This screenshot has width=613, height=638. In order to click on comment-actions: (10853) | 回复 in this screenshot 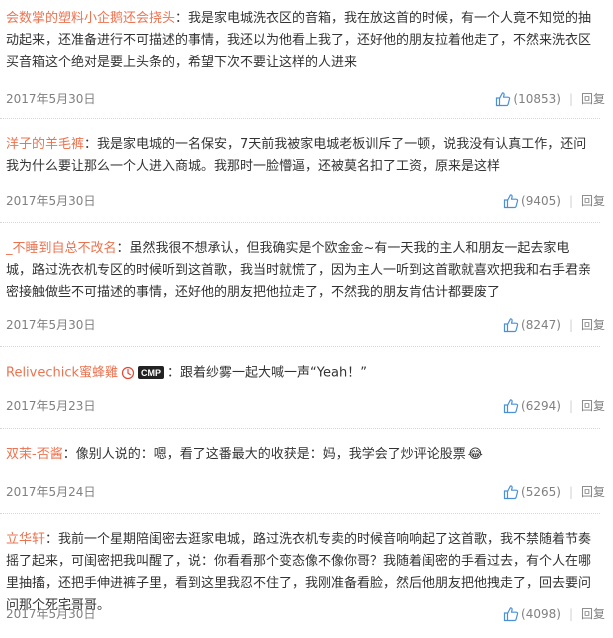, I will do `click(550, 99)`.